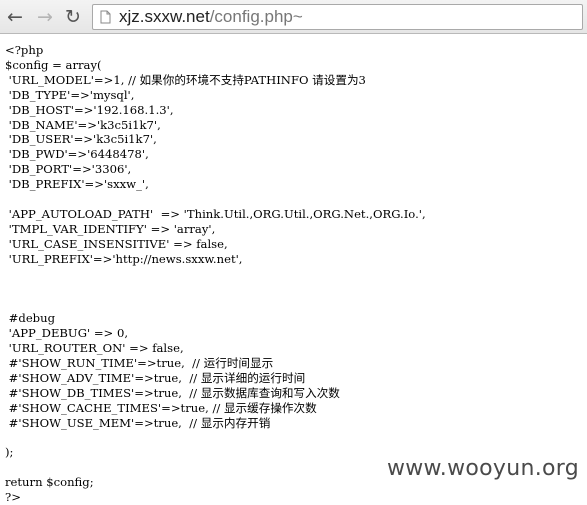  What do you see at coordinates (161, 407) in the screenshot?
I see `source-line: #'SHOW_CACHE_TIMES'=>true, // 显示缓存操作次数` at bounding box center [161, 407].